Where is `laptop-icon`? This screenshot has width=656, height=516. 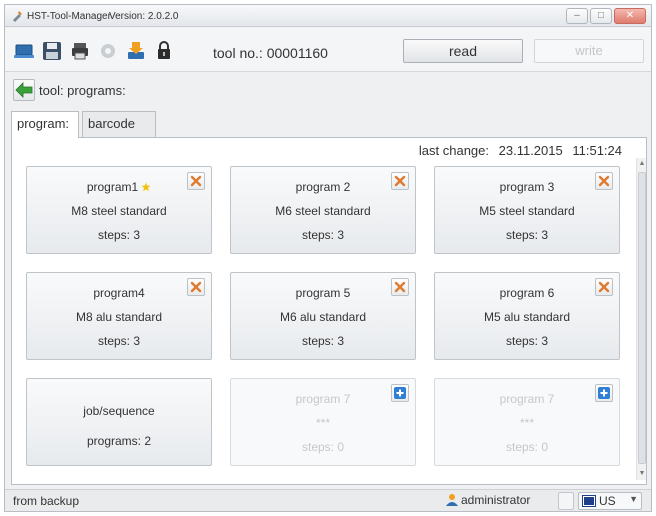 laptop-icon is located at coordinates (24, 51).